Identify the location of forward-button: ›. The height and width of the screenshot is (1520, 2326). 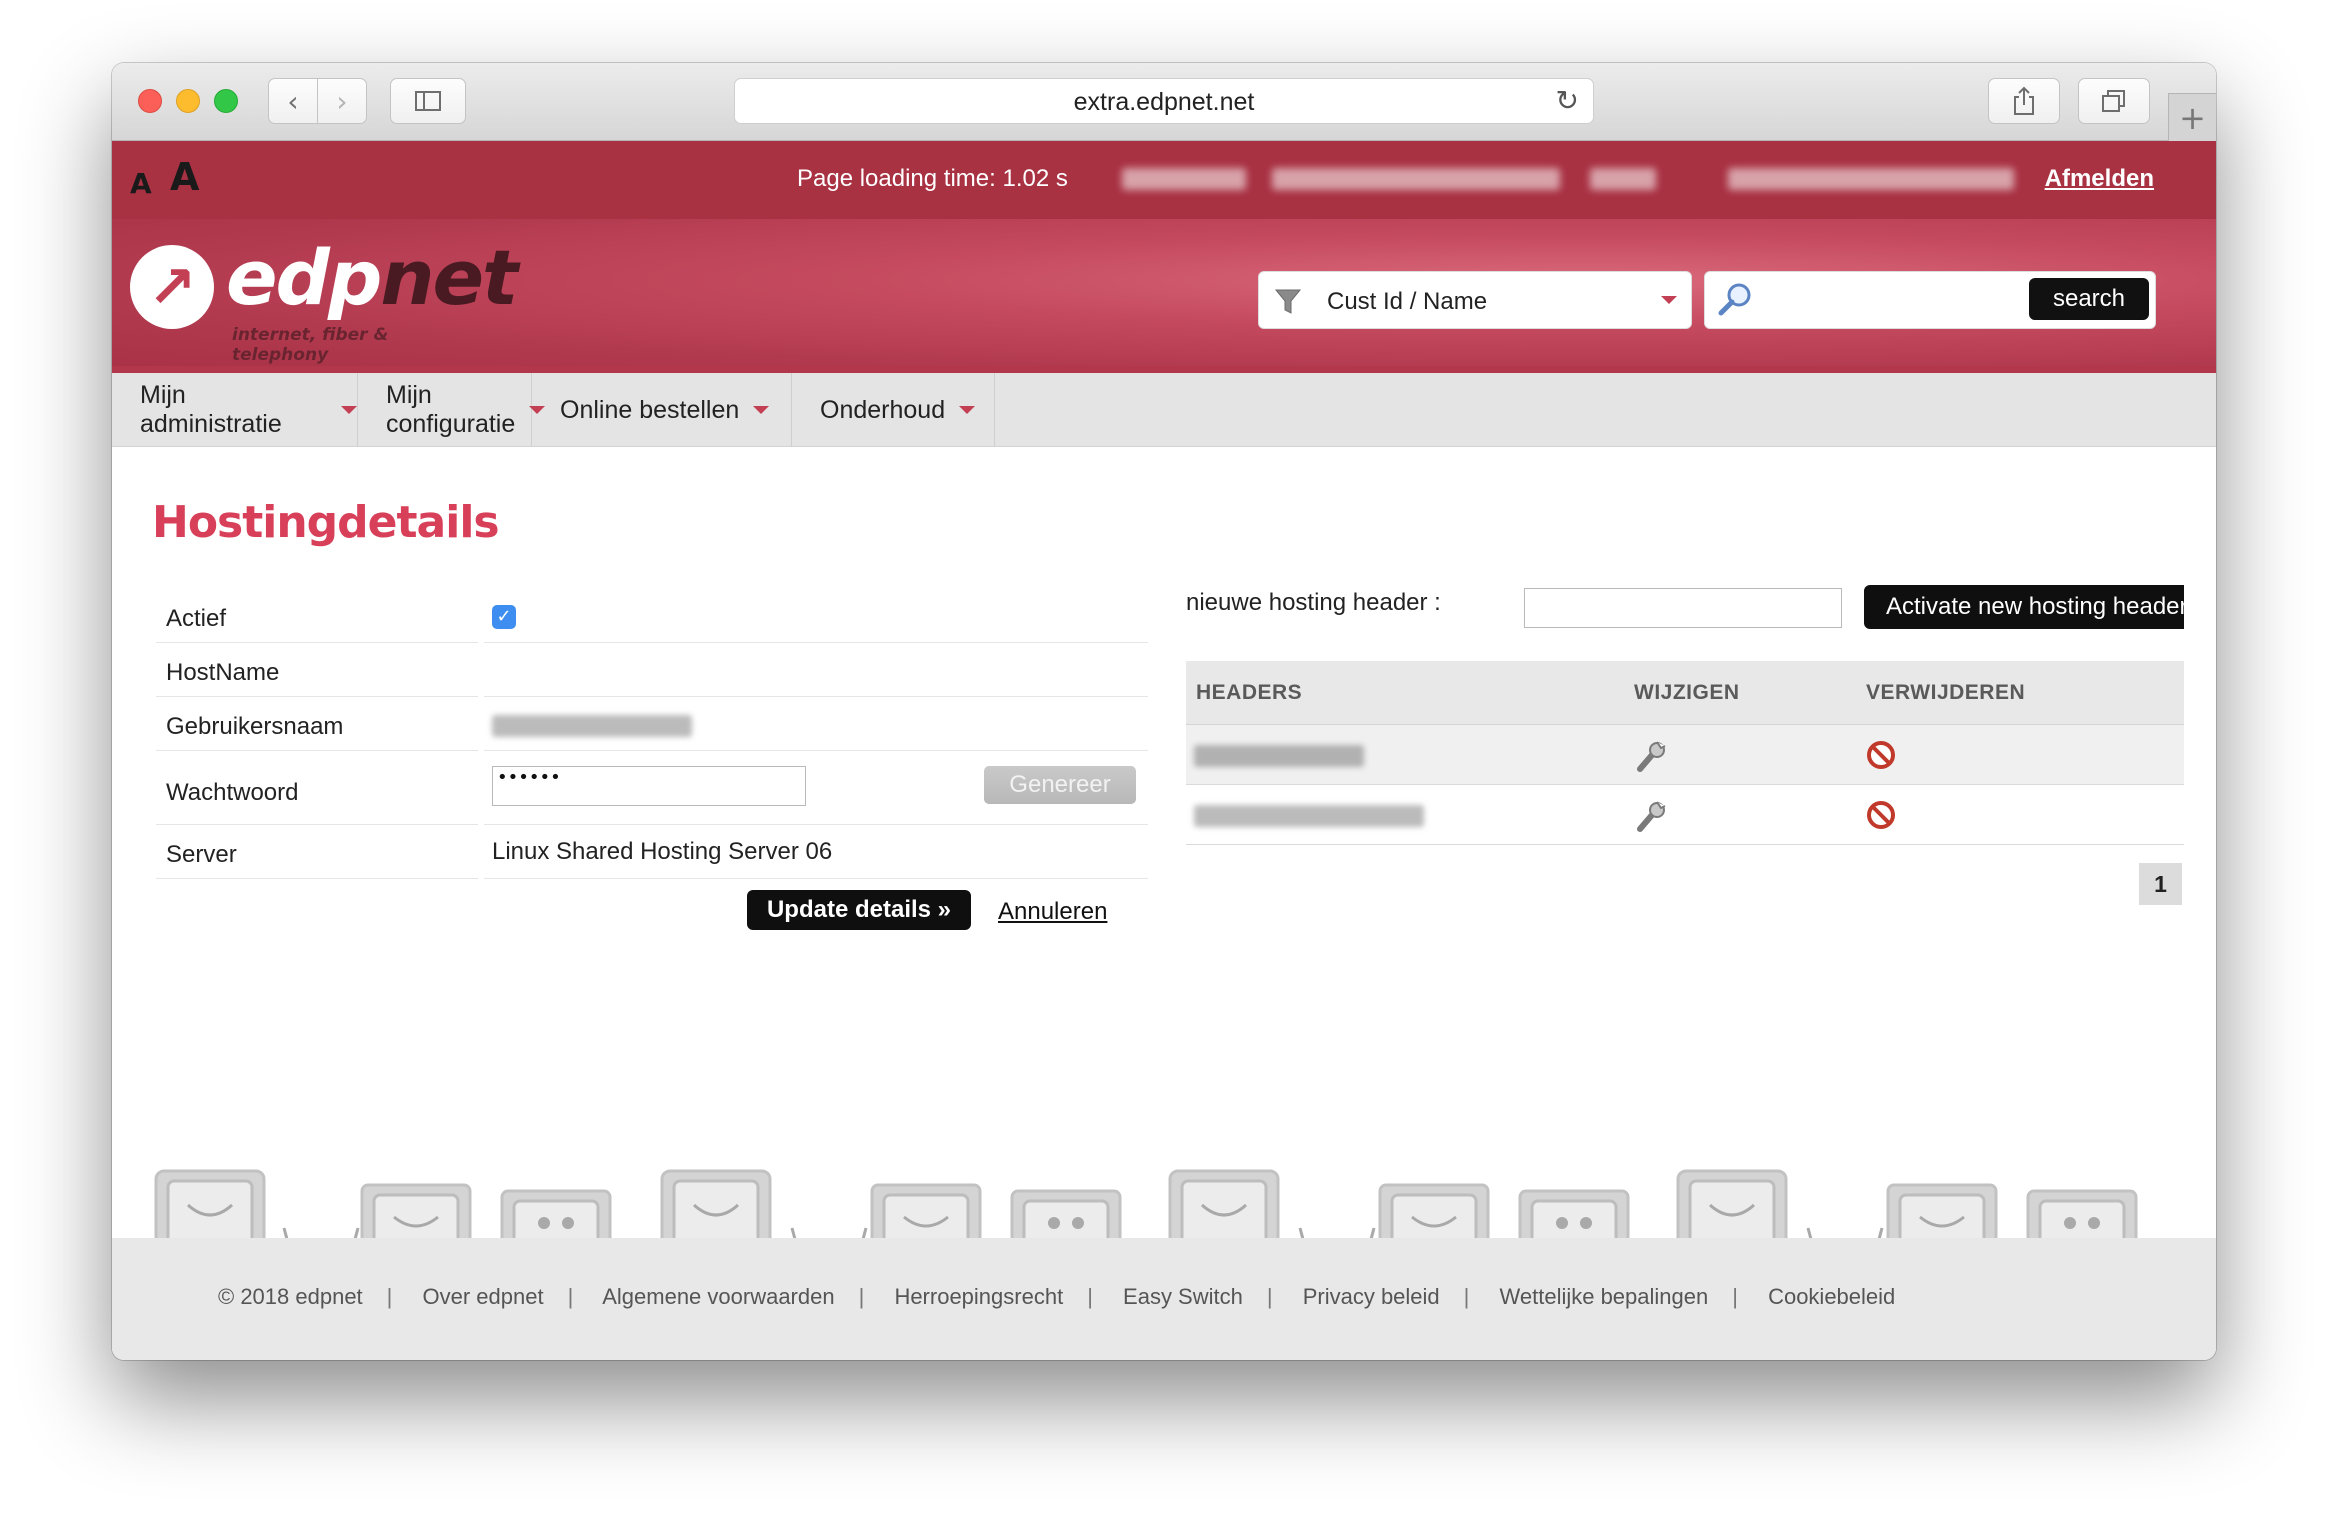
(342, 101).